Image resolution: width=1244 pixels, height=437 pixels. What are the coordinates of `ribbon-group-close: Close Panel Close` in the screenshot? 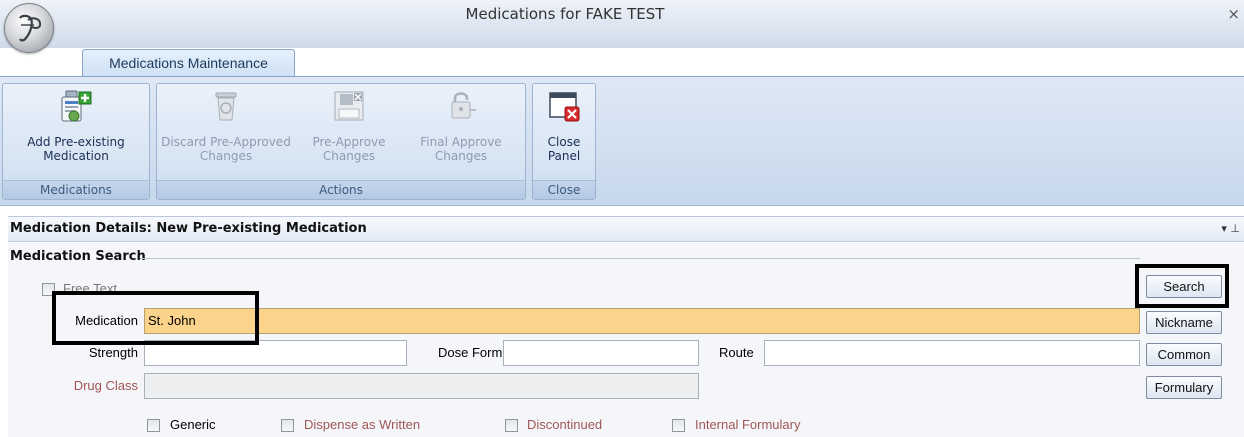 It's located at (564, 141).